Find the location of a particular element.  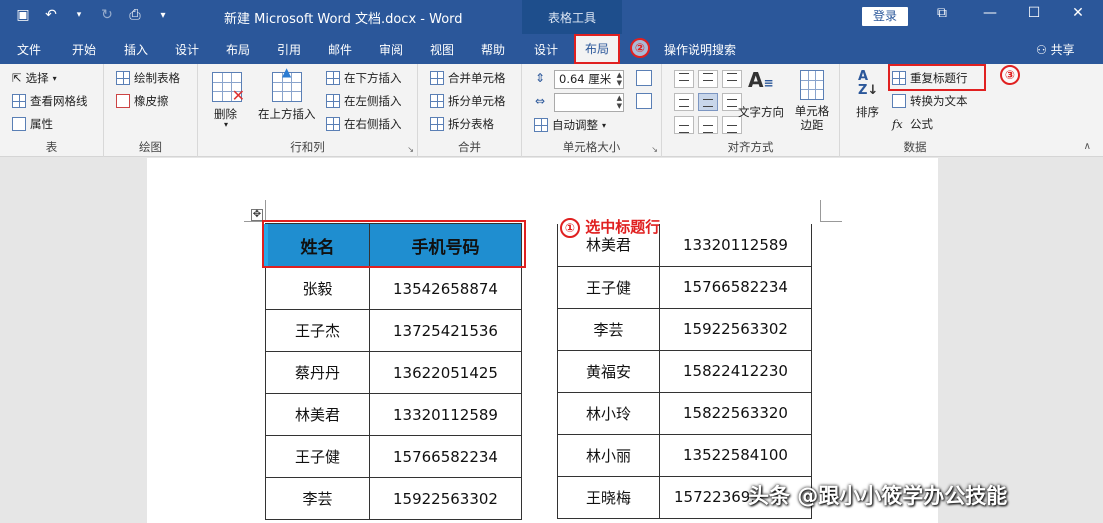

table-header-row: 姓名 手机号码 is located at coordinates (393, 245).